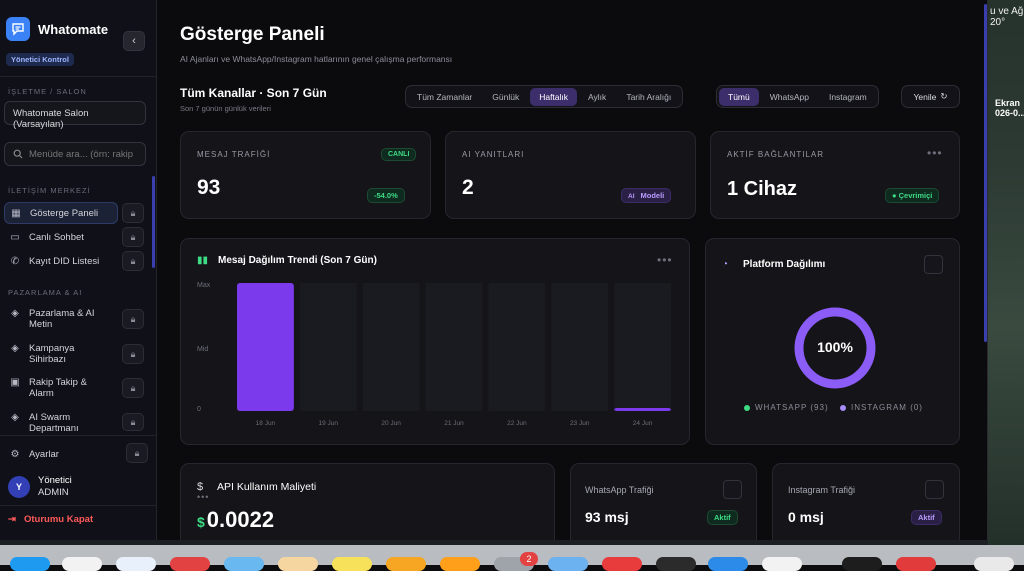  I want to click on channel-option-instagram: Instagram, so click(848, 97).